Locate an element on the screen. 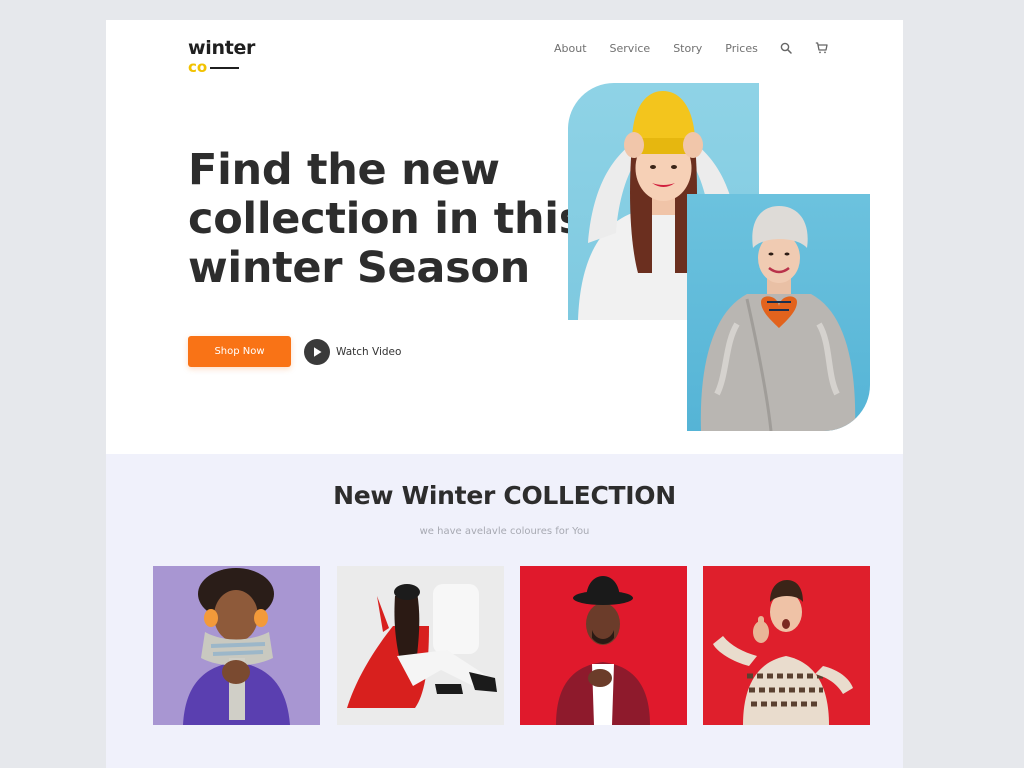 The width and height of the screenshot is (1024, 768). nav-story: Story is located at coordinates (687, 48).